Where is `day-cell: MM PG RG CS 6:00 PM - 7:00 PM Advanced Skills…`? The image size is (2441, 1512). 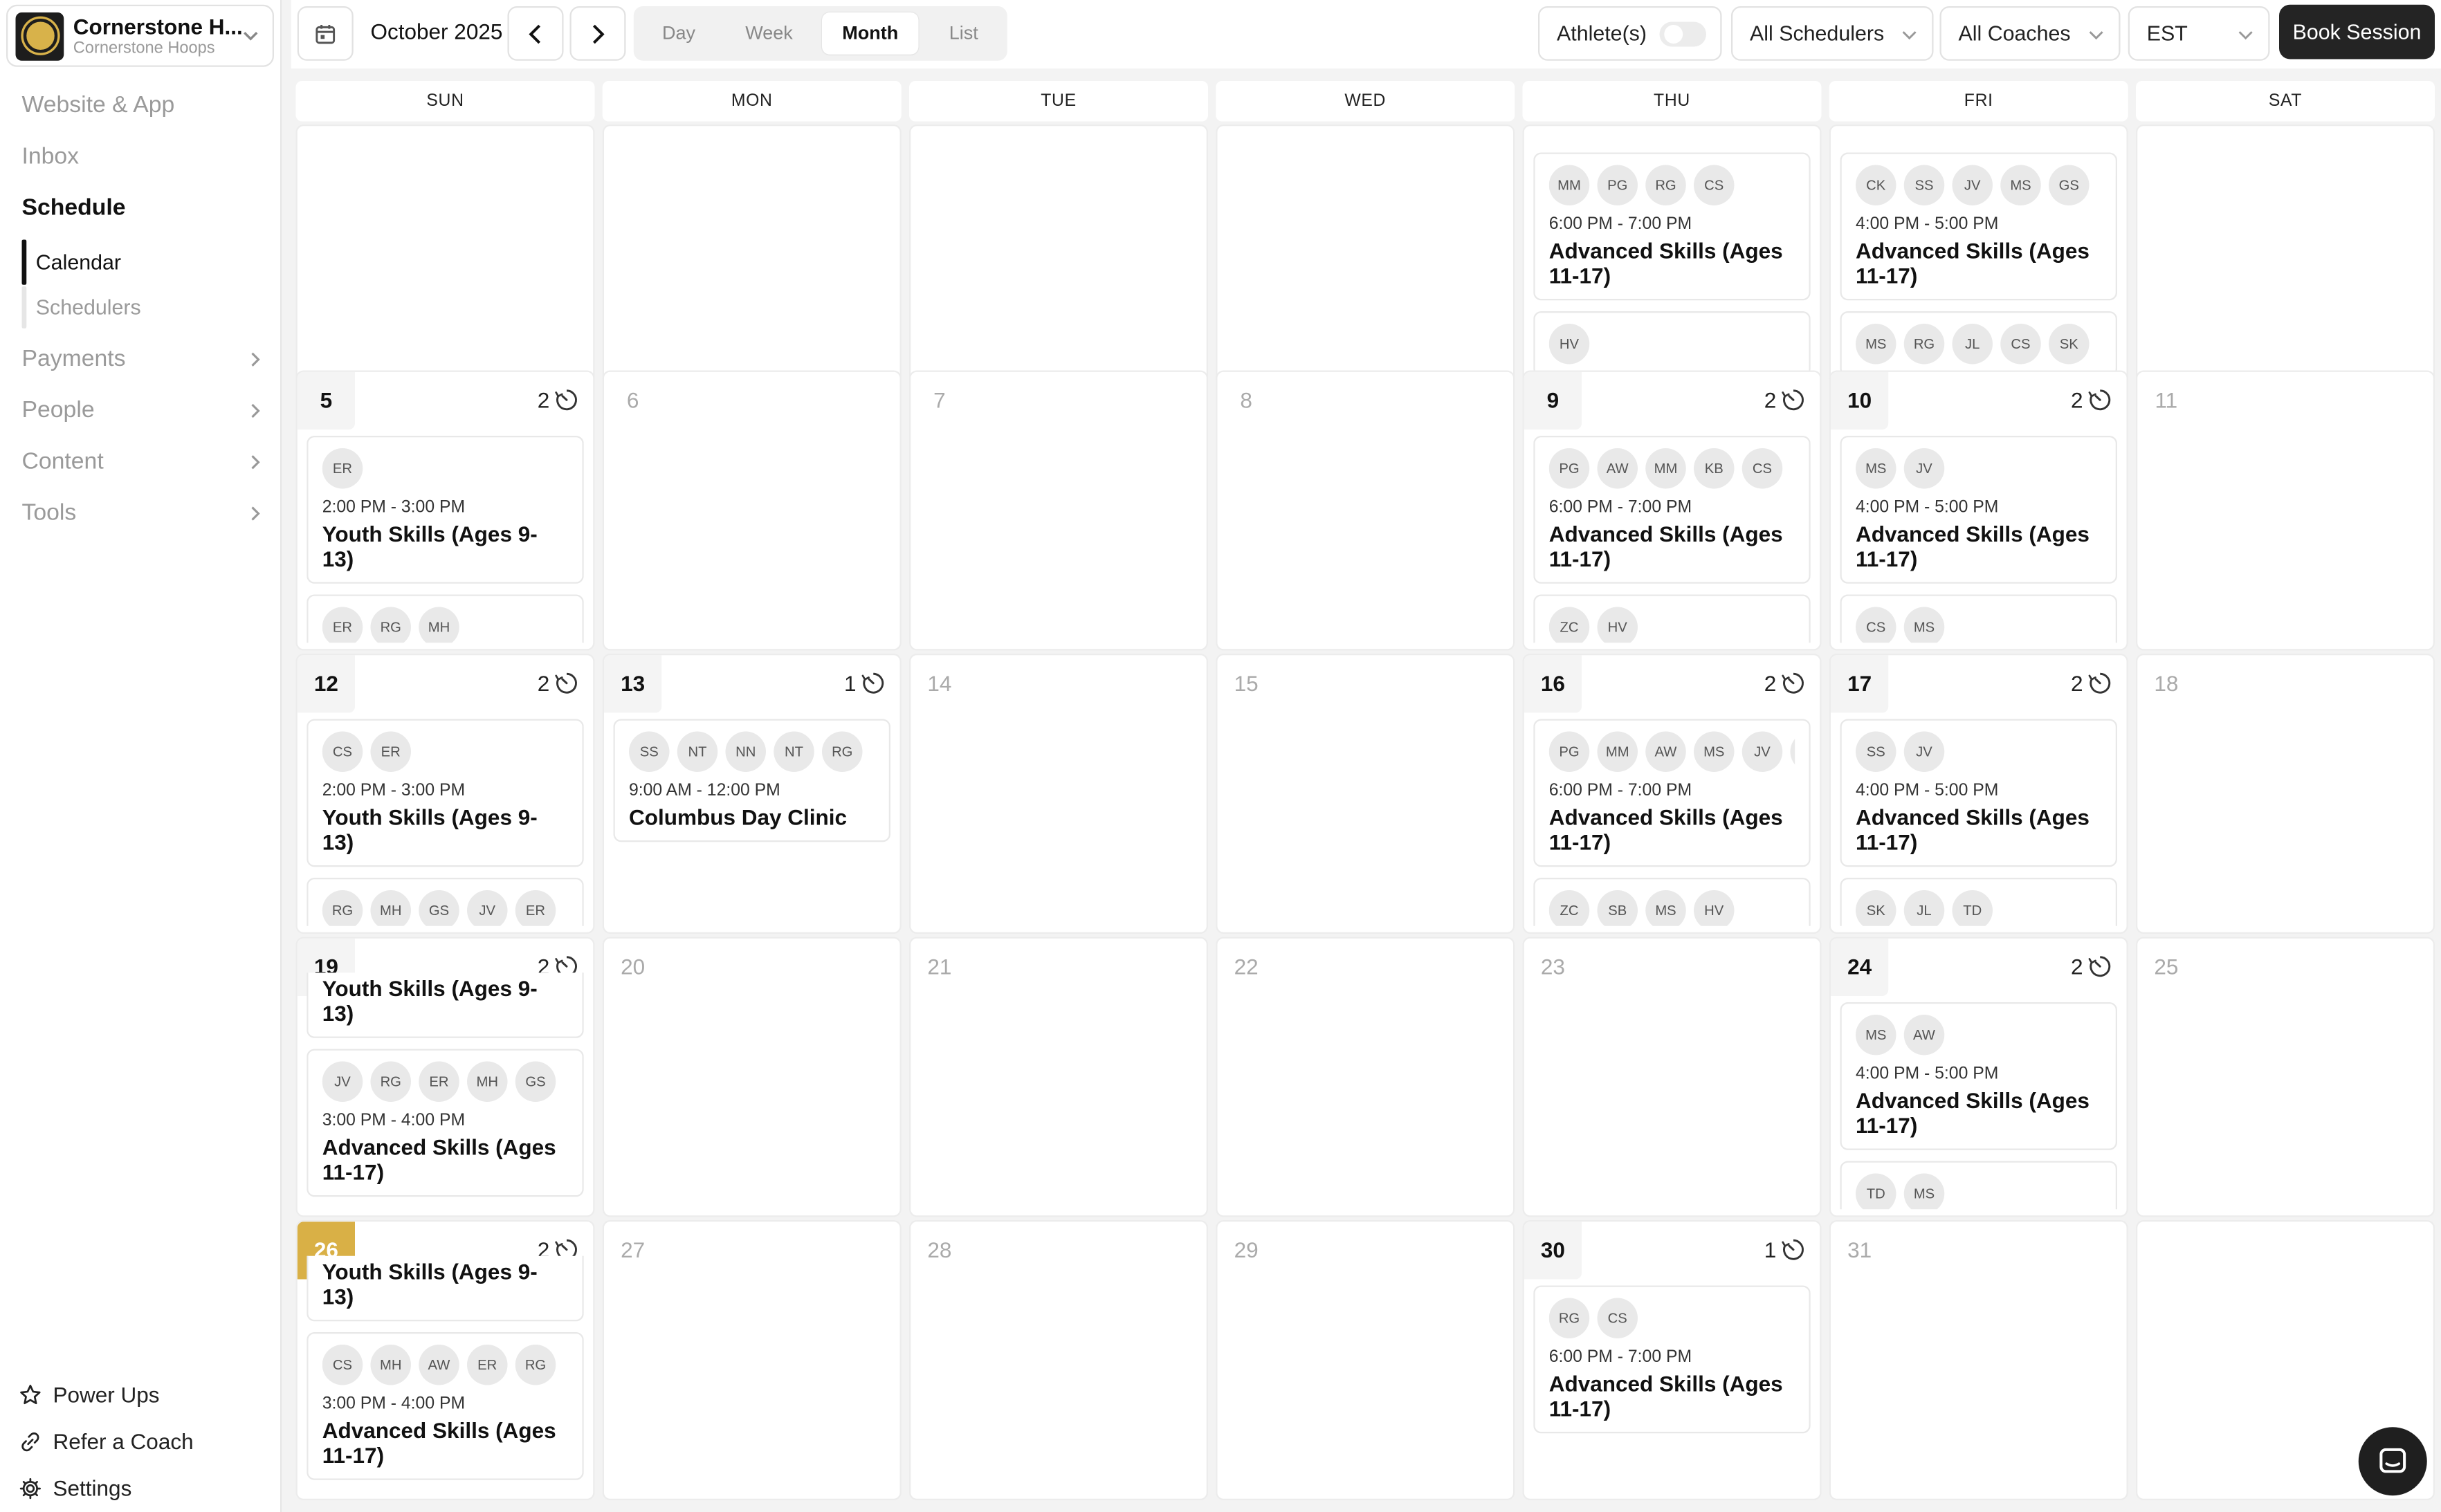
day-cell: MM PG RG CS 6:00 PM - 7:00 PM Advanced Skills… is located at coordinates (1672, 255).